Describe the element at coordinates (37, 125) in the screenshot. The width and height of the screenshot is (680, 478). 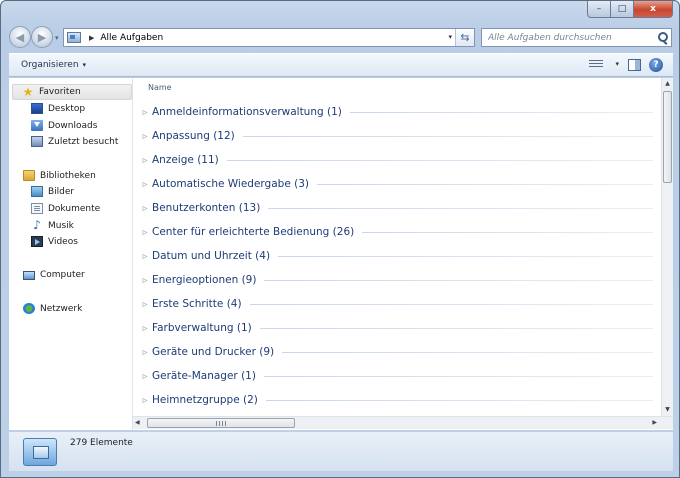
I see `downloads-icon` at that location.